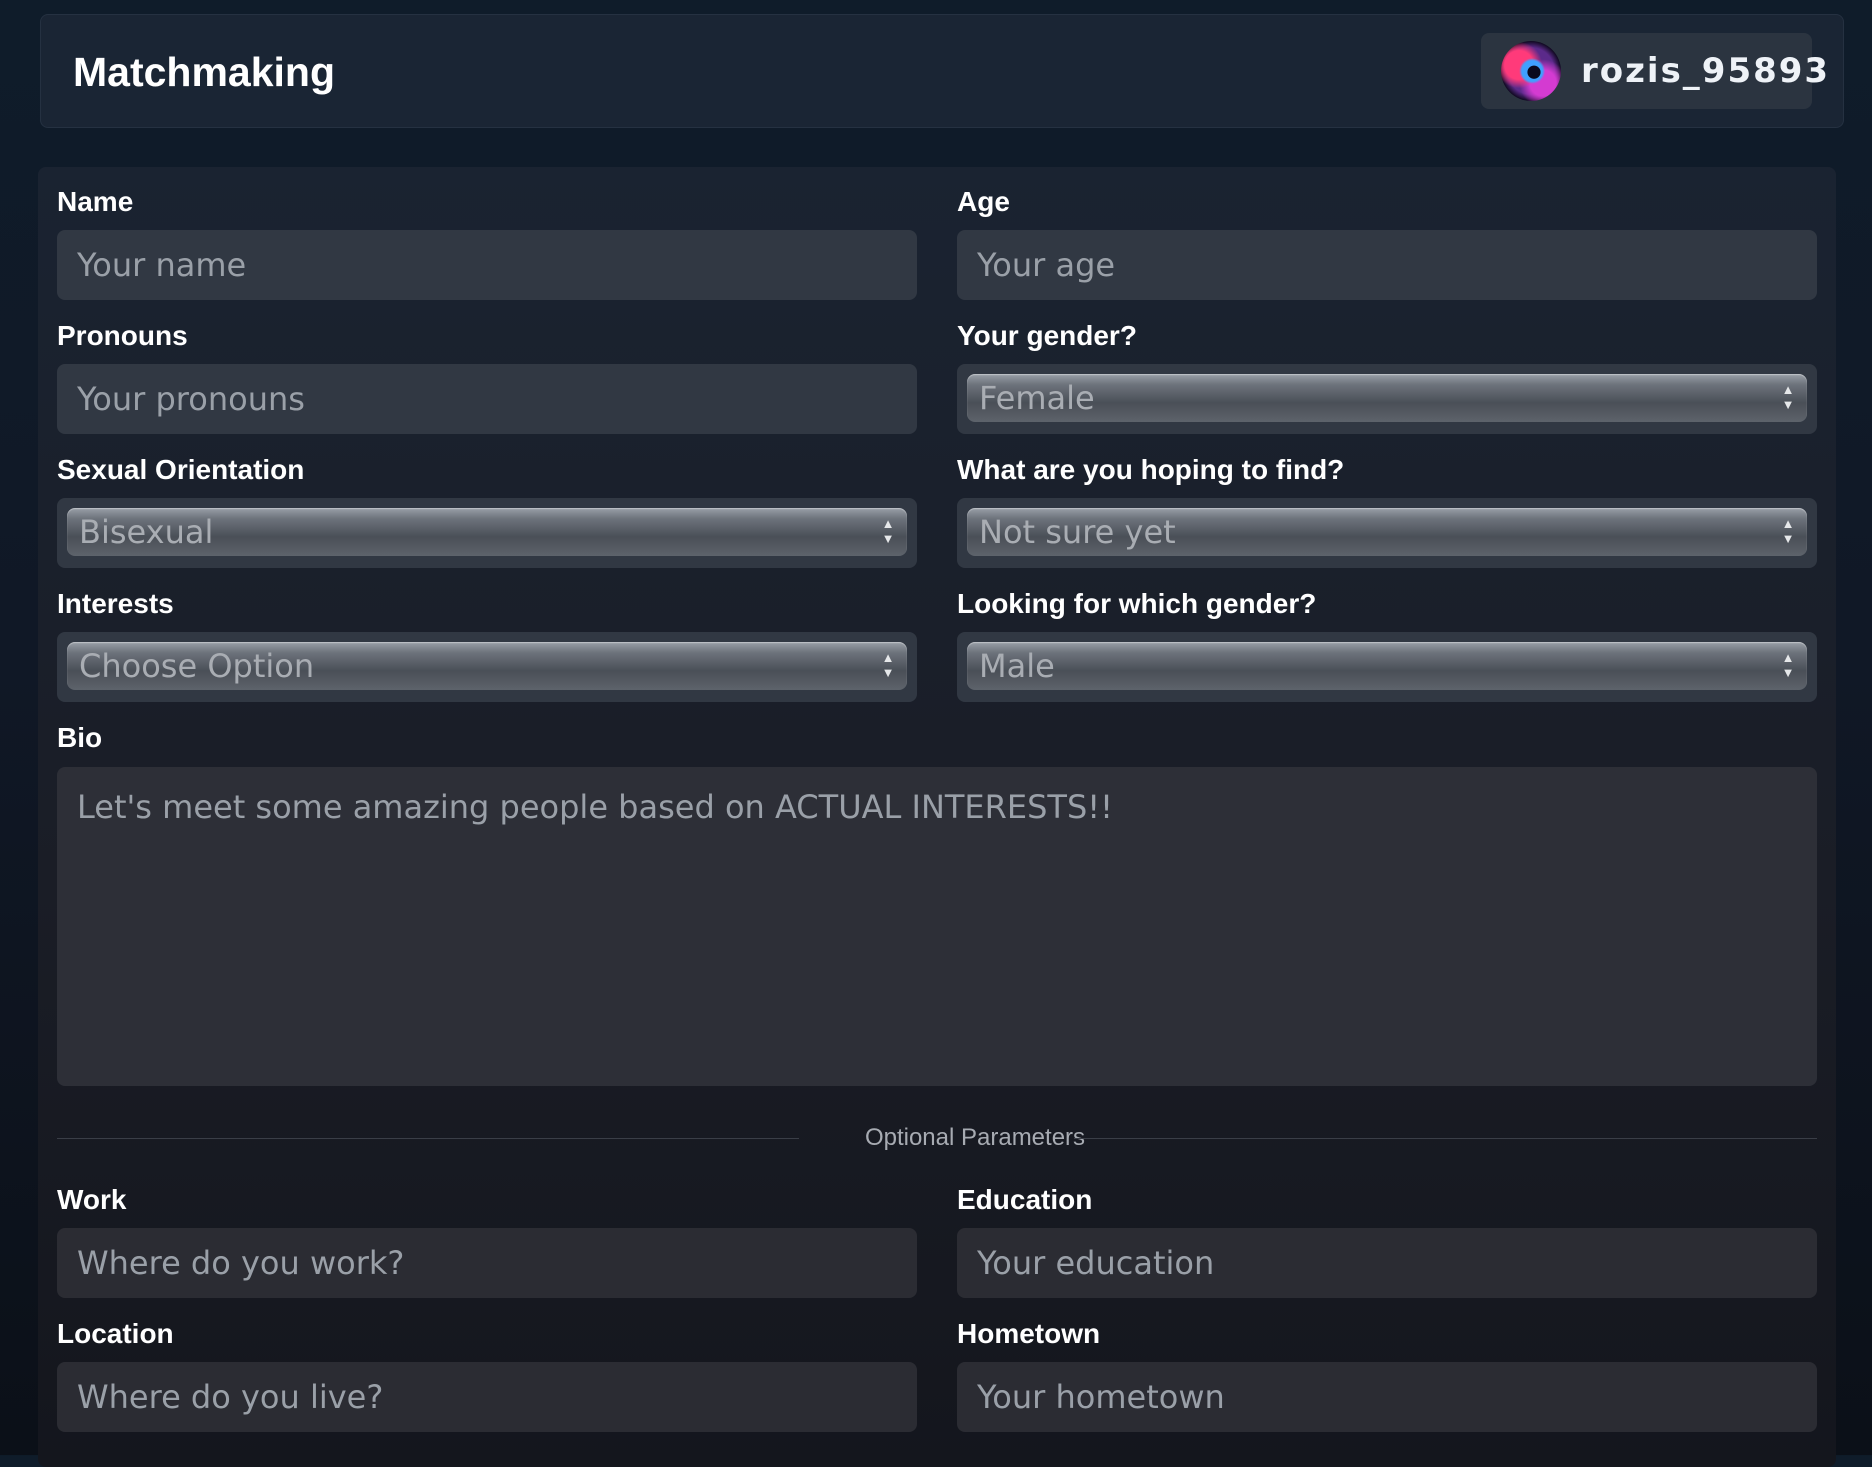  I want to click on hoping-label: What are you hoping to find?, so click(1151, 469).